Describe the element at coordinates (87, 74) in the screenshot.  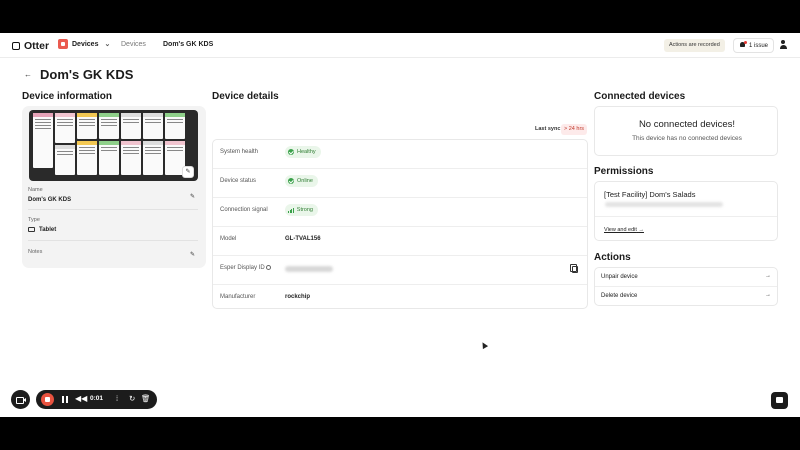
I see `page-title: Dom's GK KDS` at that location.